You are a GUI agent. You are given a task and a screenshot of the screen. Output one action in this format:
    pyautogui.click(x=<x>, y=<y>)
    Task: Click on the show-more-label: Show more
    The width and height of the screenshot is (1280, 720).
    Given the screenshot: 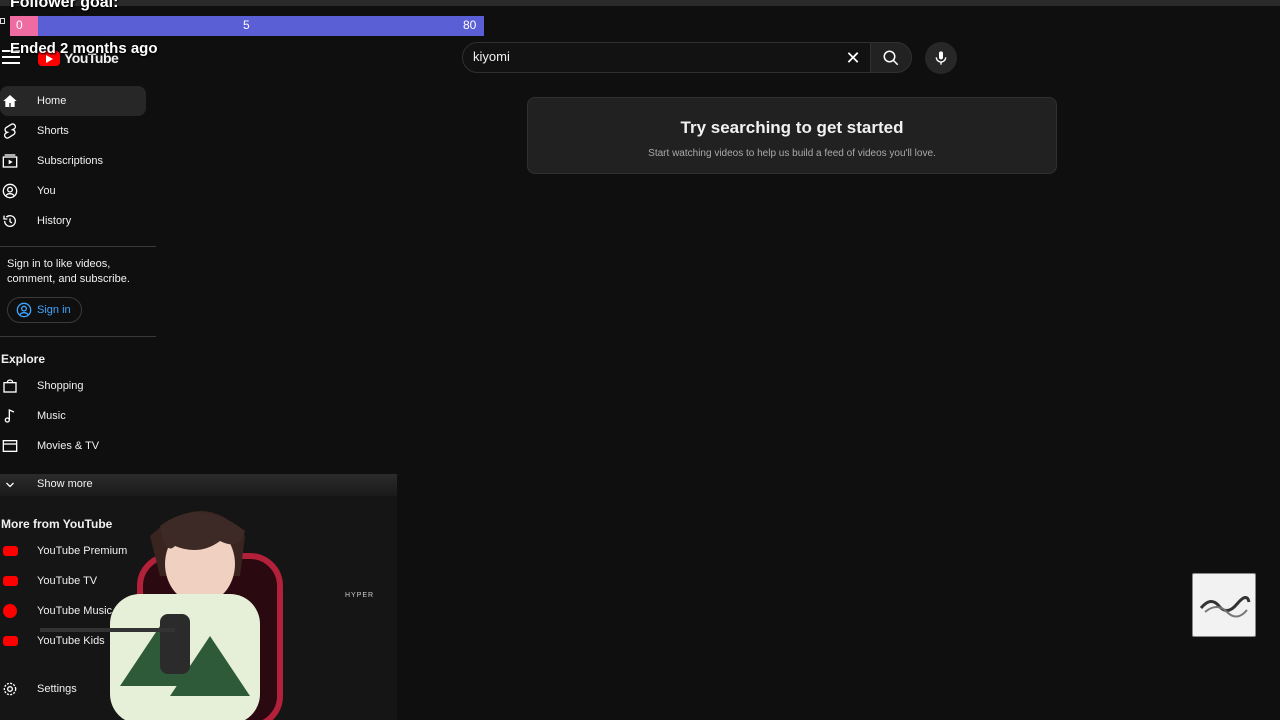 What is the action you would take?
    pyautogui.click(x=65, y=484)
    